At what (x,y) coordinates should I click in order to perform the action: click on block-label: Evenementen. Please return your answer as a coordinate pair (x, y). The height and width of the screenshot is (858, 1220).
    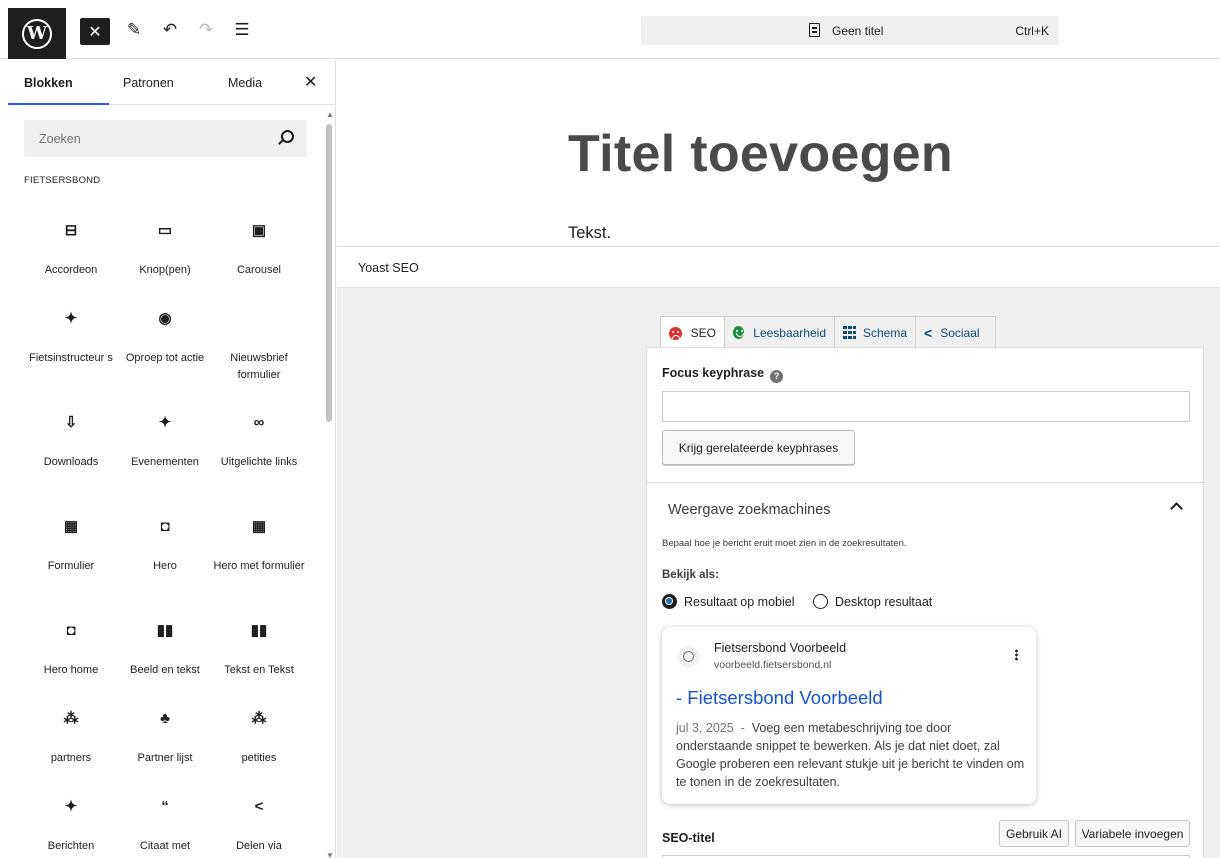
    Looking at the image, I should click on (165, 462).